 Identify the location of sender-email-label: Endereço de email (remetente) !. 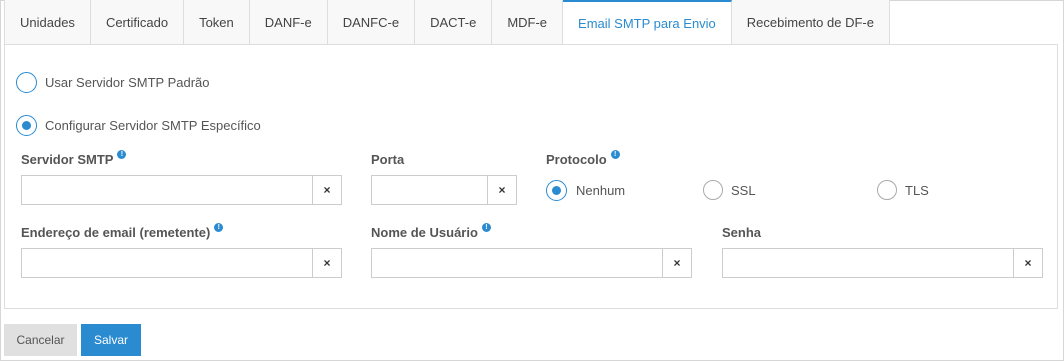
(122, 231).